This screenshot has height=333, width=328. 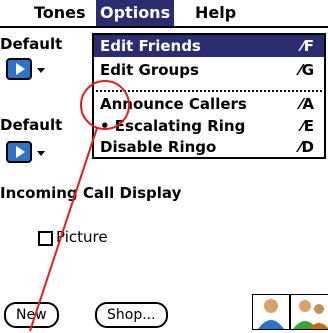 What do you see at coordinates (63, 229) in the screenshot?
I see `annotation-pointer-line` at bounding box center [63, 229].